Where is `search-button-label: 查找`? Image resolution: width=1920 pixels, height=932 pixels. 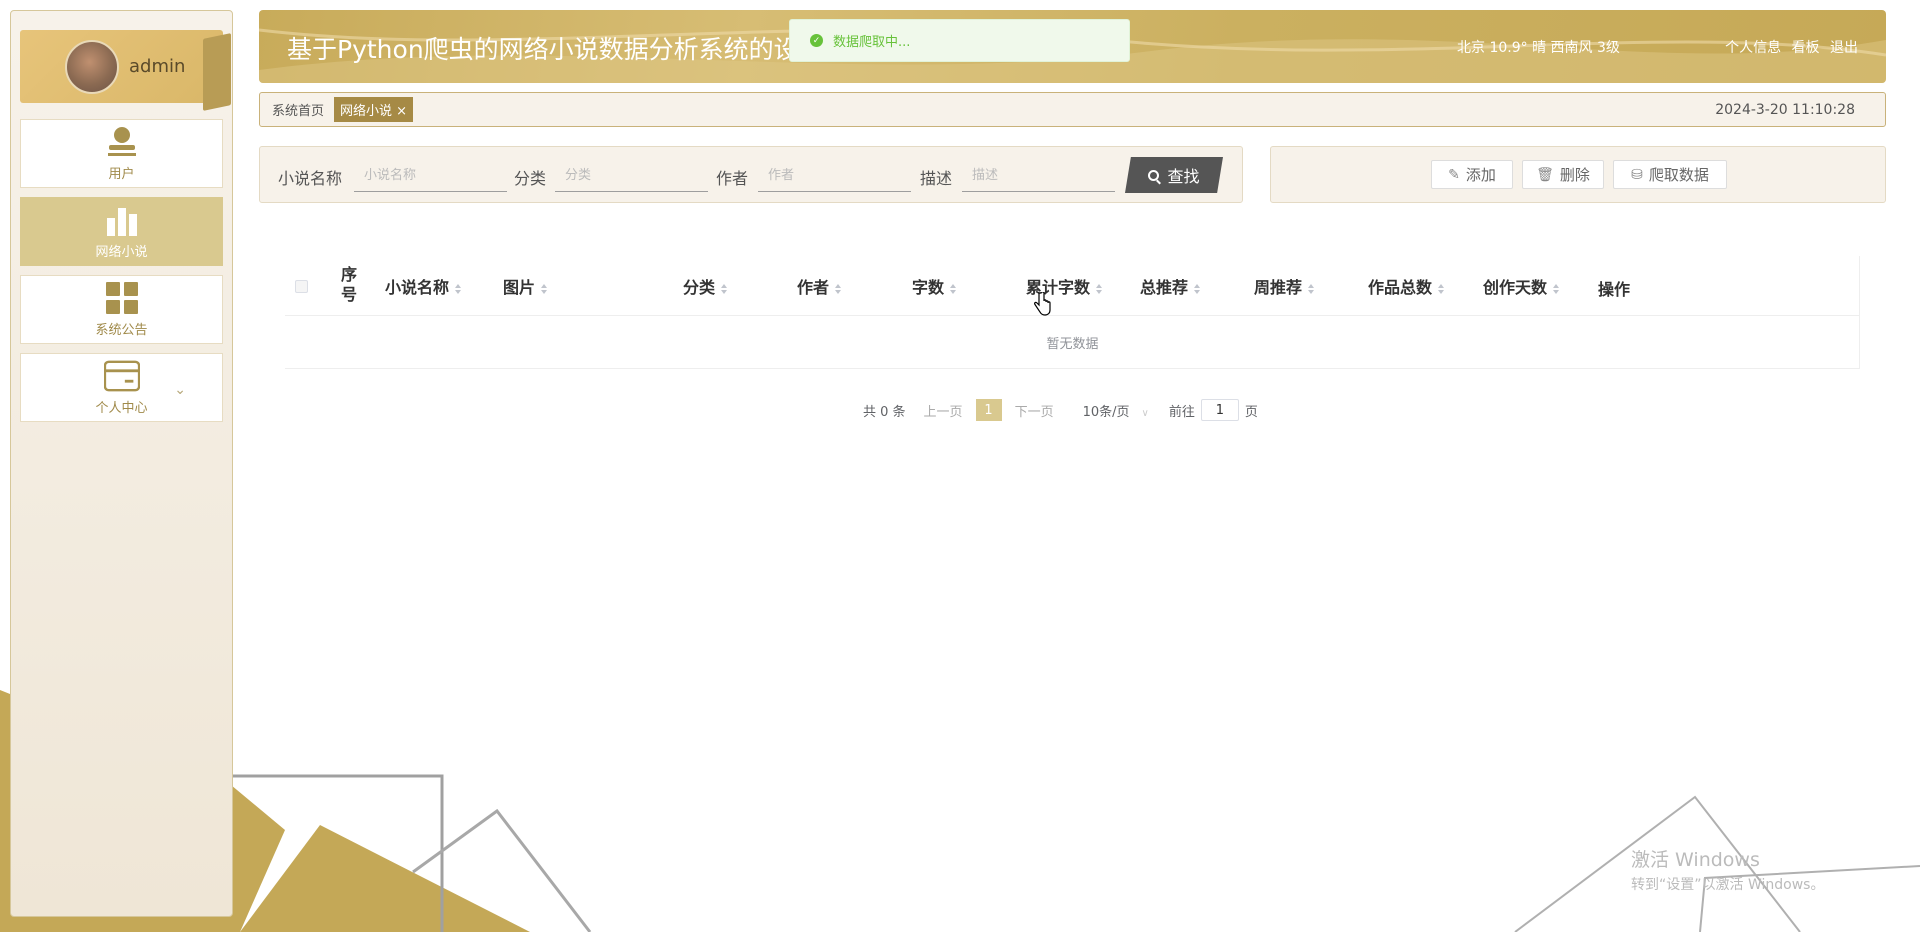 search-button-label: 查找 is located at coordinates (1183, 176).